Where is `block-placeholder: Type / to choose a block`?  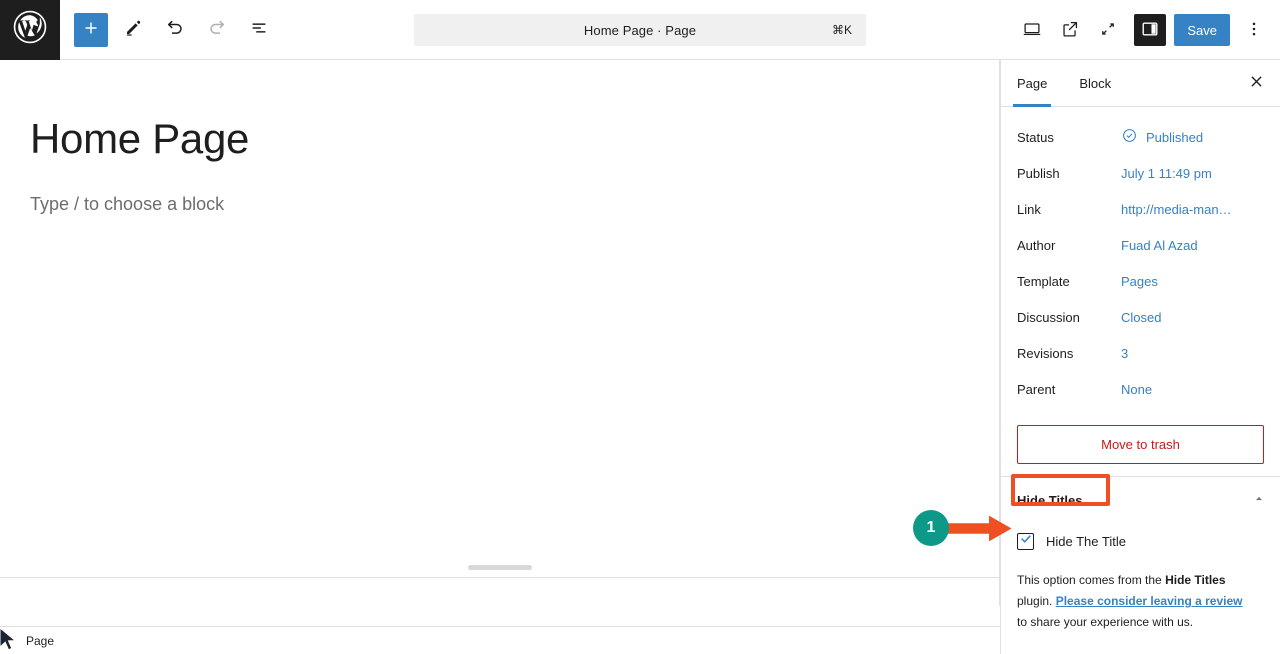 block-placeholder: Type / to choose a block is located at coordinates (127, 204).